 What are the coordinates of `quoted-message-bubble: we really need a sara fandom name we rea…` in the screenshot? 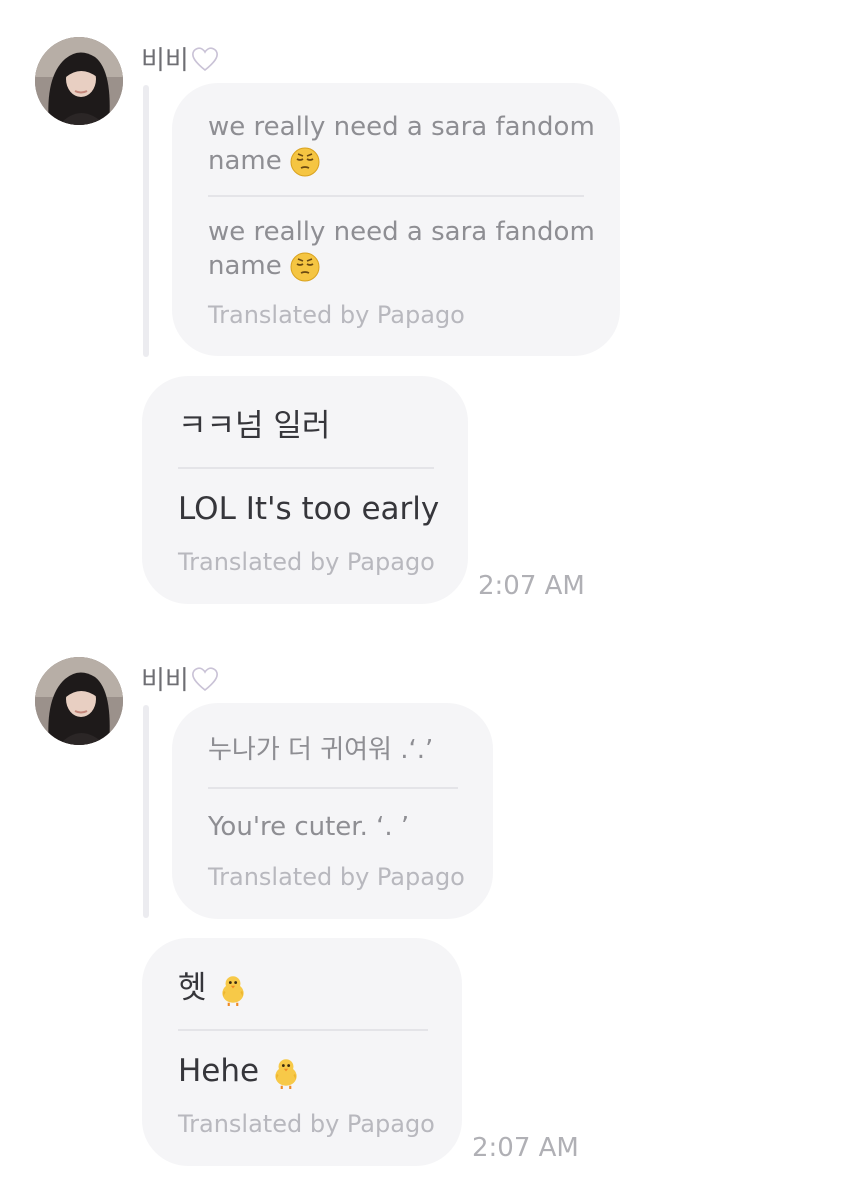 It's located at (396, 219).